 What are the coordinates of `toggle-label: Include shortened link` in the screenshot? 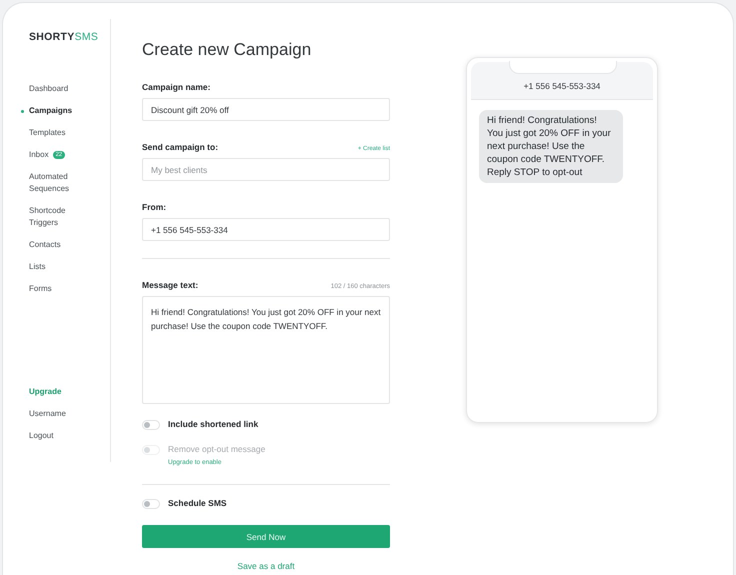 It's located at (213, 424).